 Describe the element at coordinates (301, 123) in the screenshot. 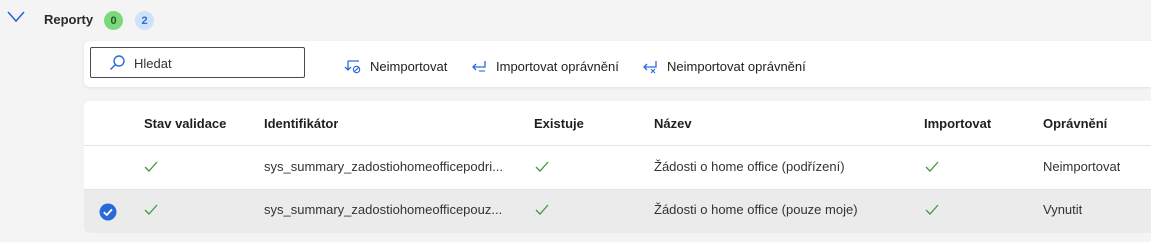

I see `column-header-identifikator: Identifikátor` at that location.